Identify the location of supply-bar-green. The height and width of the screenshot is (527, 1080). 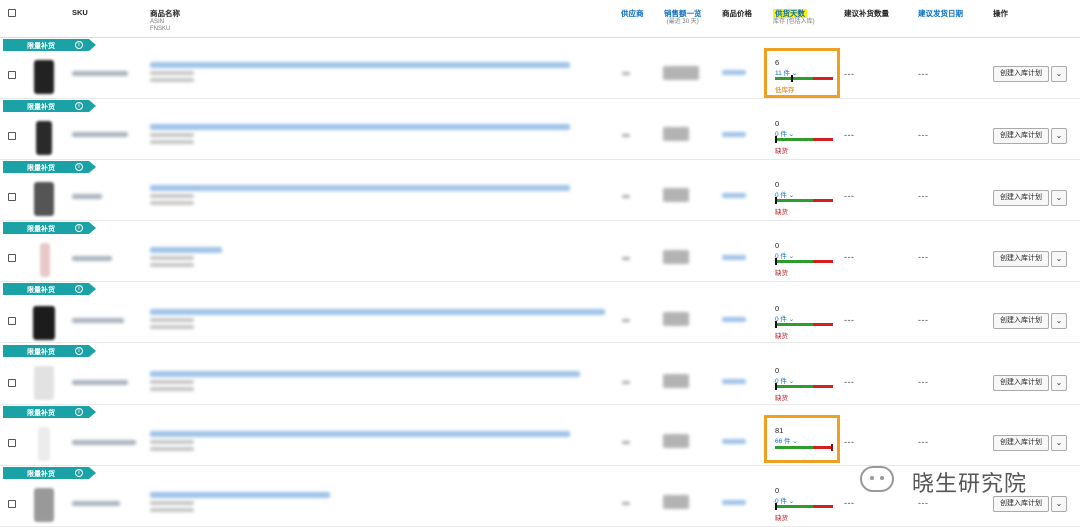
(794, 386).